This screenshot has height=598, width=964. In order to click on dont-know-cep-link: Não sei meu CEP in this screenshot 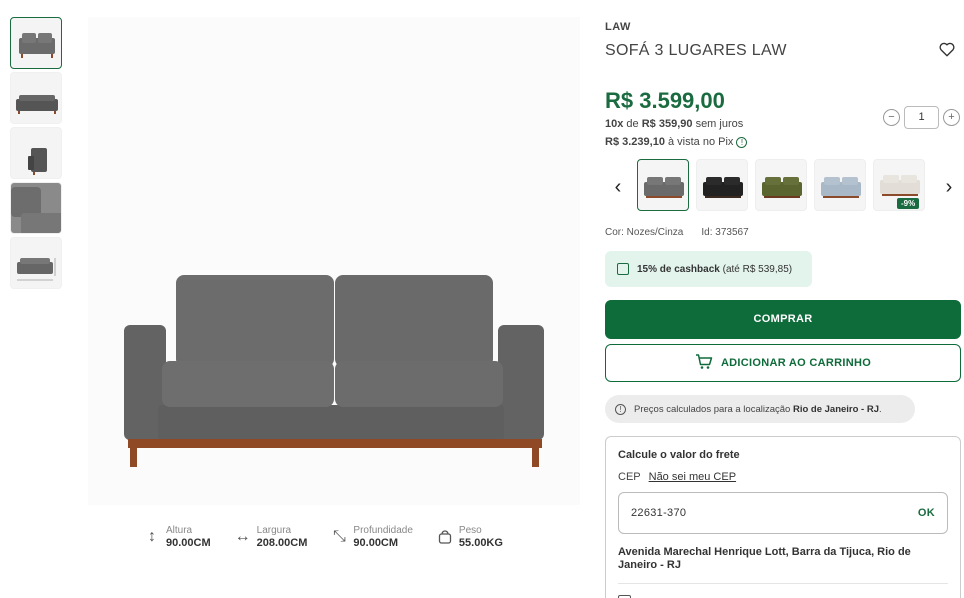, I will do `click(692, 477)`.